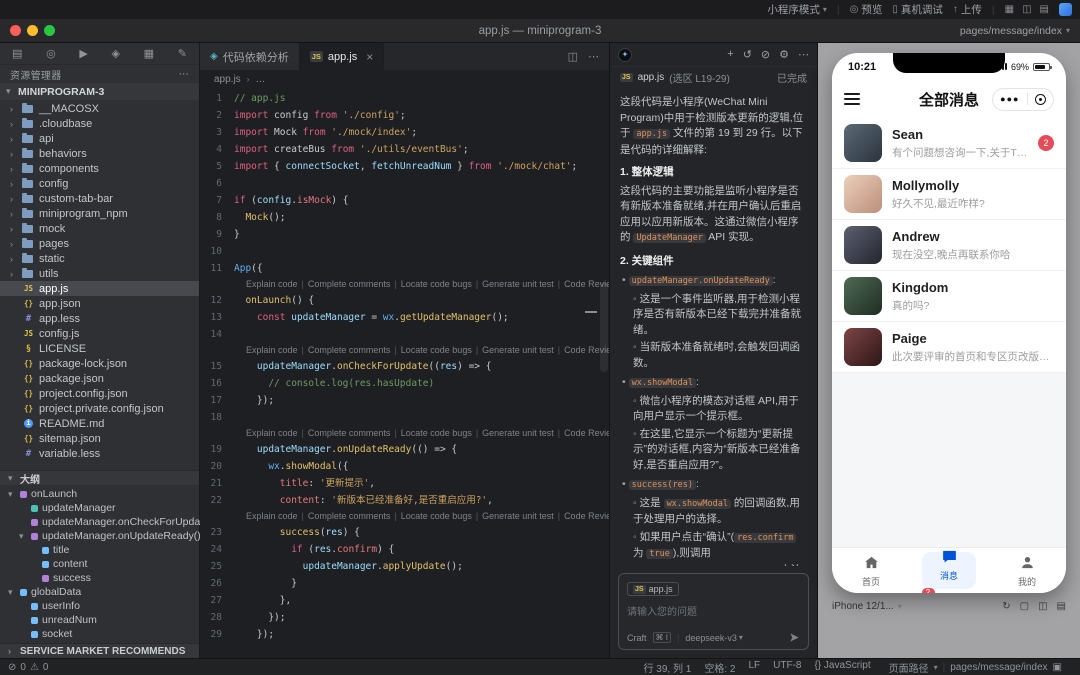 This screenshot has width=1080, height=675. Describe the element at coordinates (794, 637) in the screenshot. I see `send-icon` at that location.